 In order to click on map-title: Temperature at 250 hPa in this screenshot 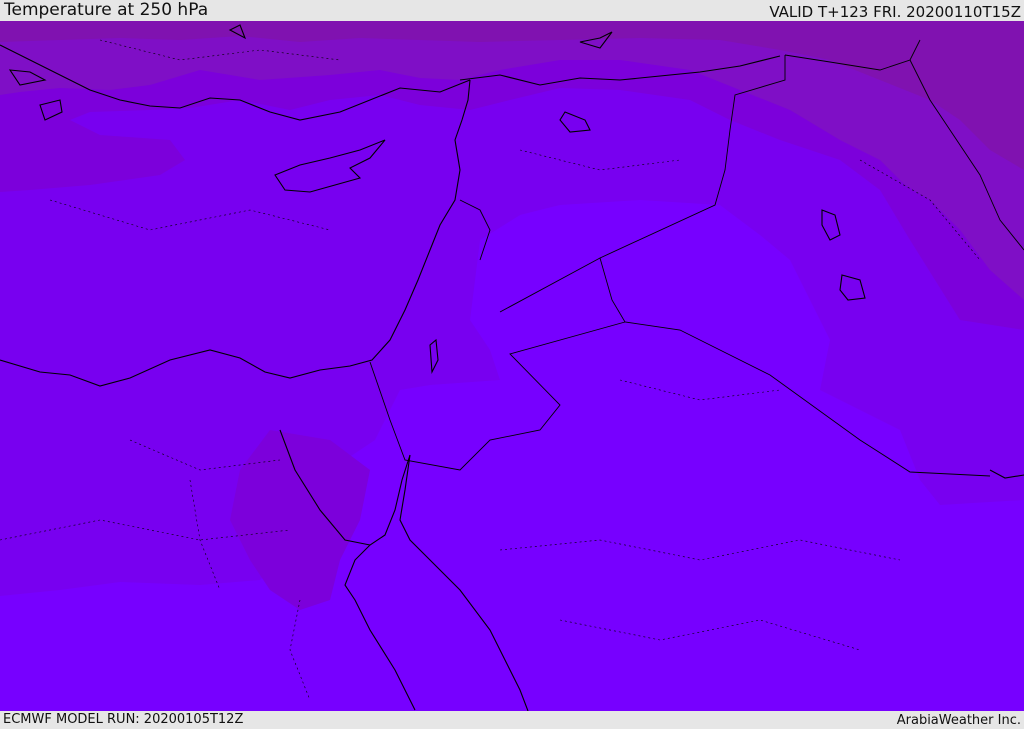, I will do `click(106, 10)`.